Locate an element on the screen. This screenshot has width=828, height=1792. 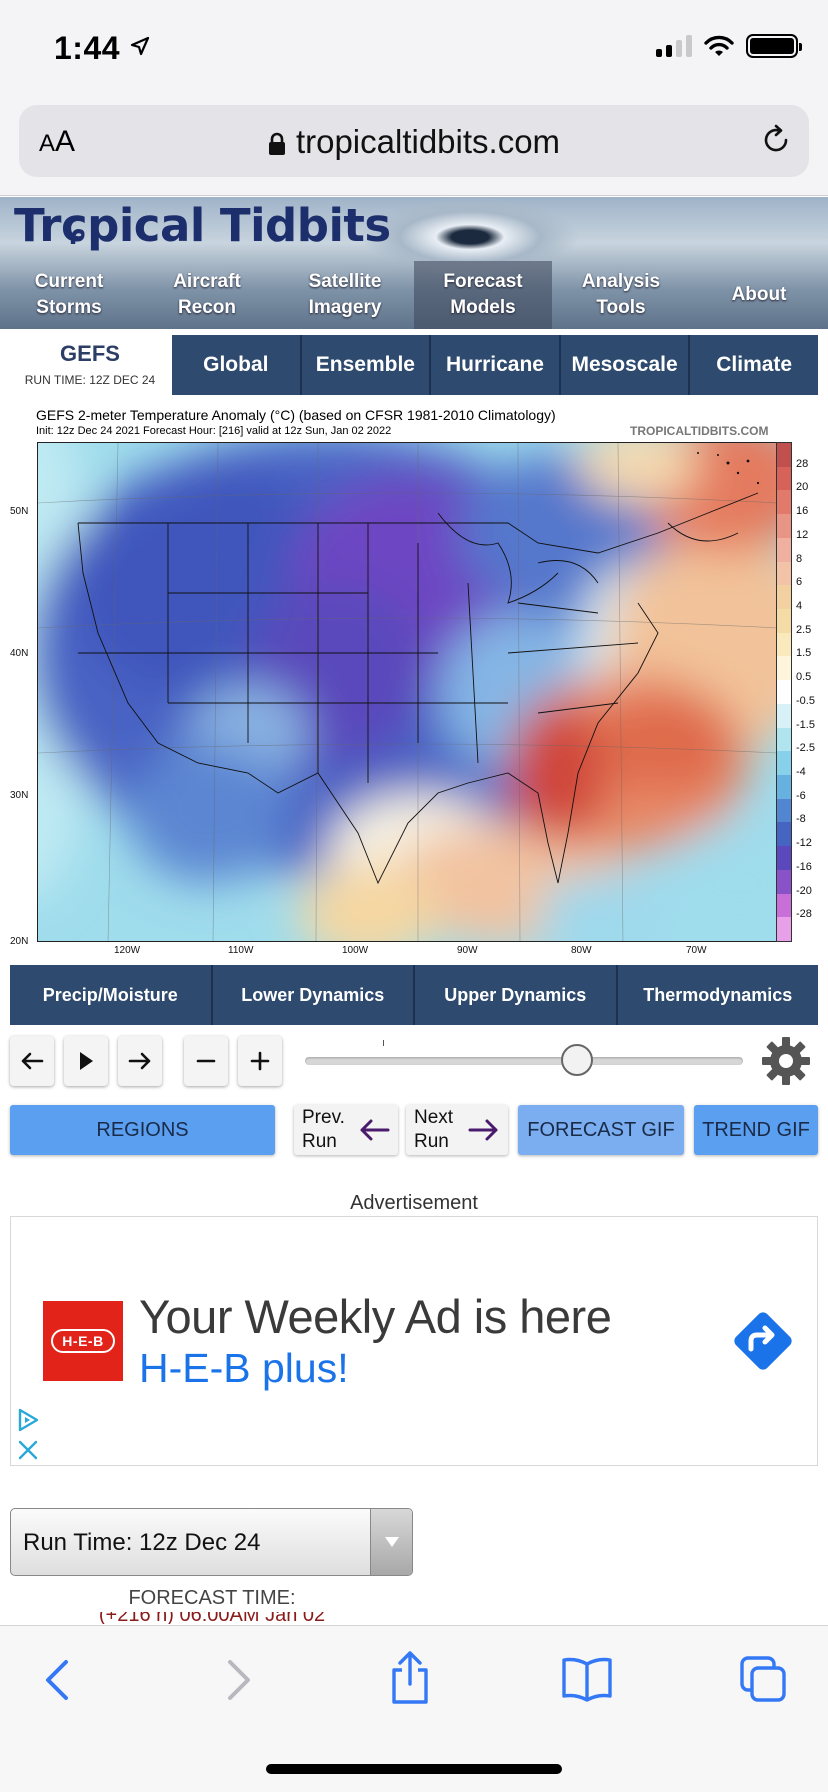
ad-subline: H-E-B plus! is located at coordinates (244, 1368).